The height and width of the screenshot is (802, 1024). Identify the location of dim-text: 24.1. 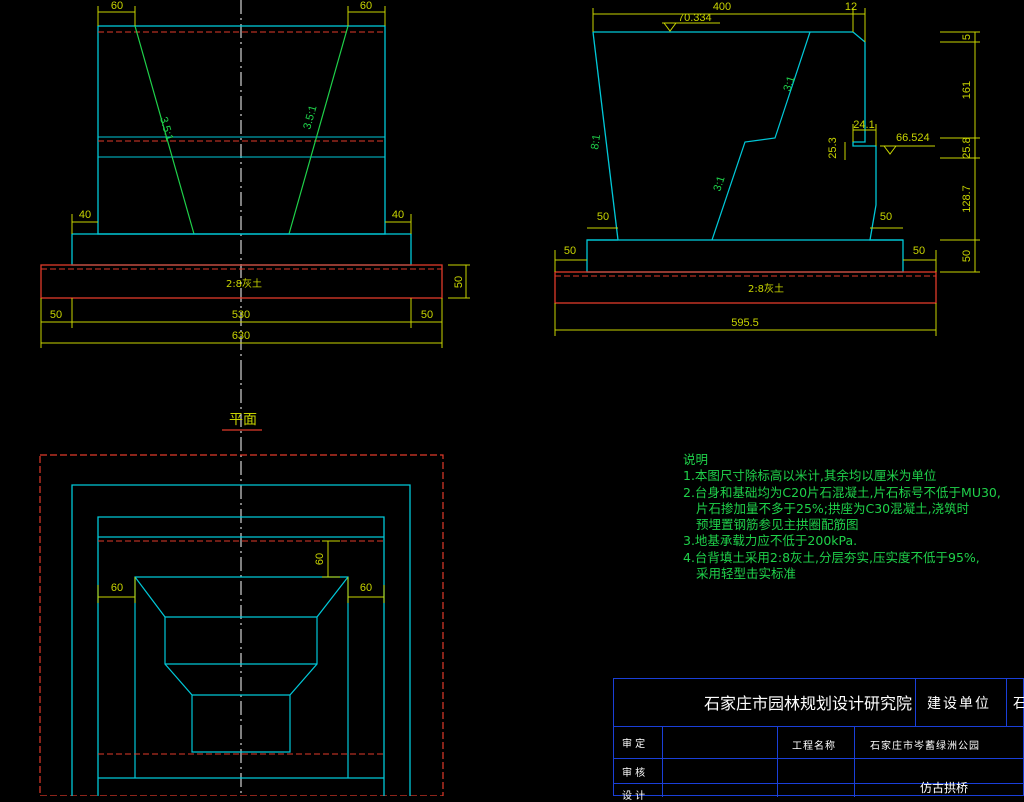
(863, 125).